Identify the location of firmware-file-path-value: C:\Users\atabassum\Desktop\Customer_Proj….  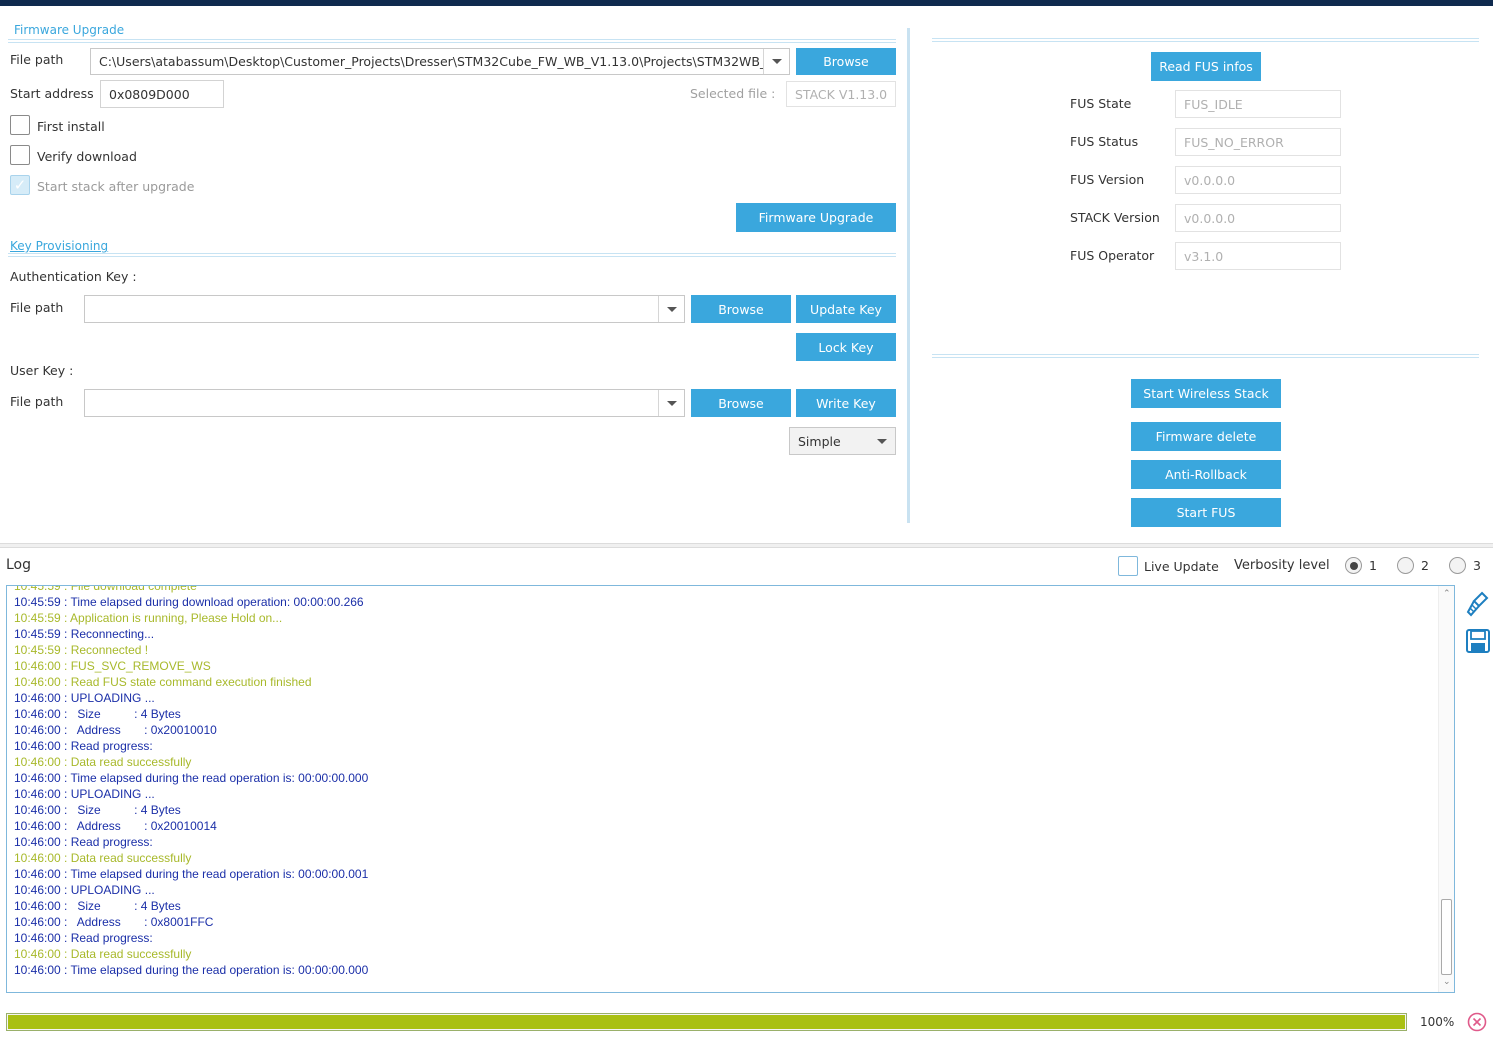
(427, 61).